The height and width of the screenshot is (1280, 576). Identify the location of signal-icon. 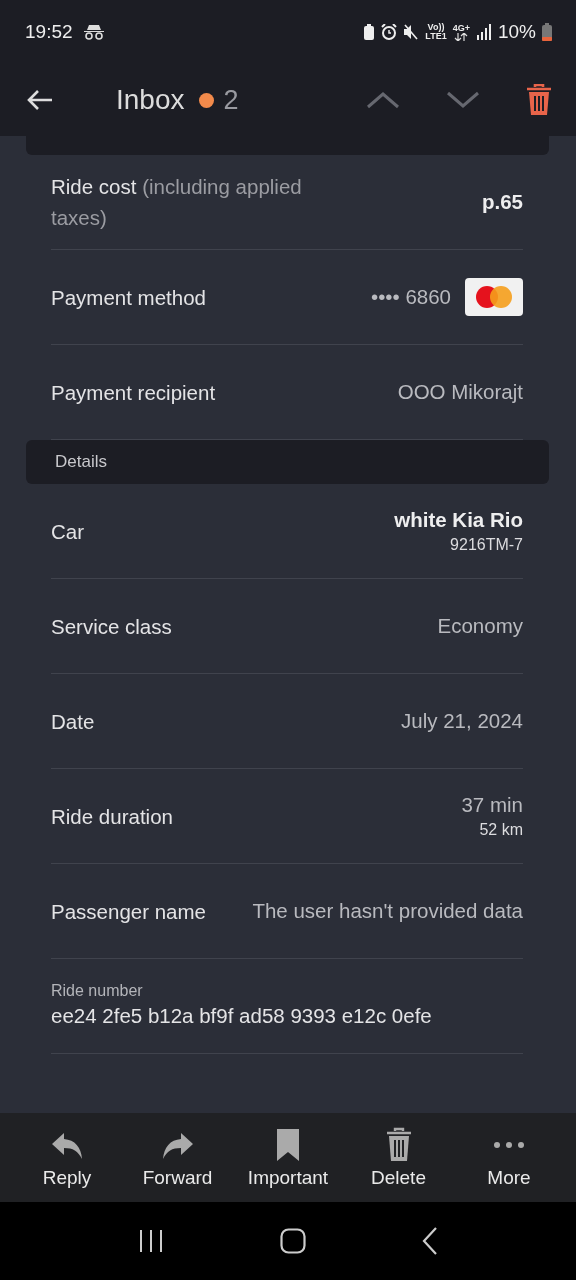
(483, 32).